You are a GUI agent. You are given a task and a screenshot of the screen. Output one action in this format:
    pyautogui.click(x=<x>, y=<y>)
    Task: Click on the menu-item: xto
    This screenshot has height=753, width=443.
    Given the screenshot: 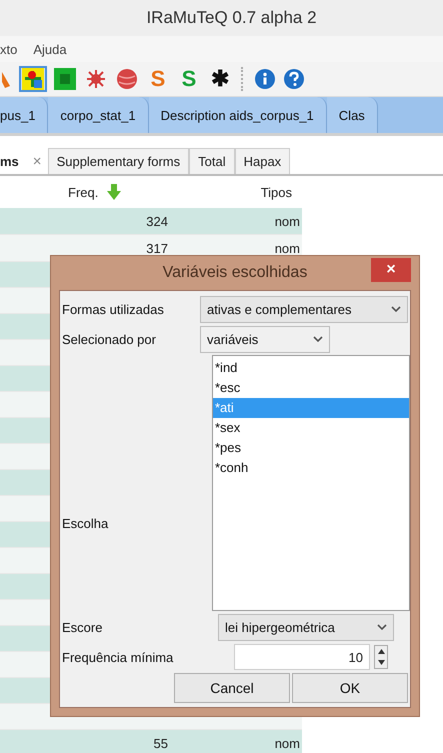 What is the action you would take?
    pyautogui.click(x=9, y=49)
    